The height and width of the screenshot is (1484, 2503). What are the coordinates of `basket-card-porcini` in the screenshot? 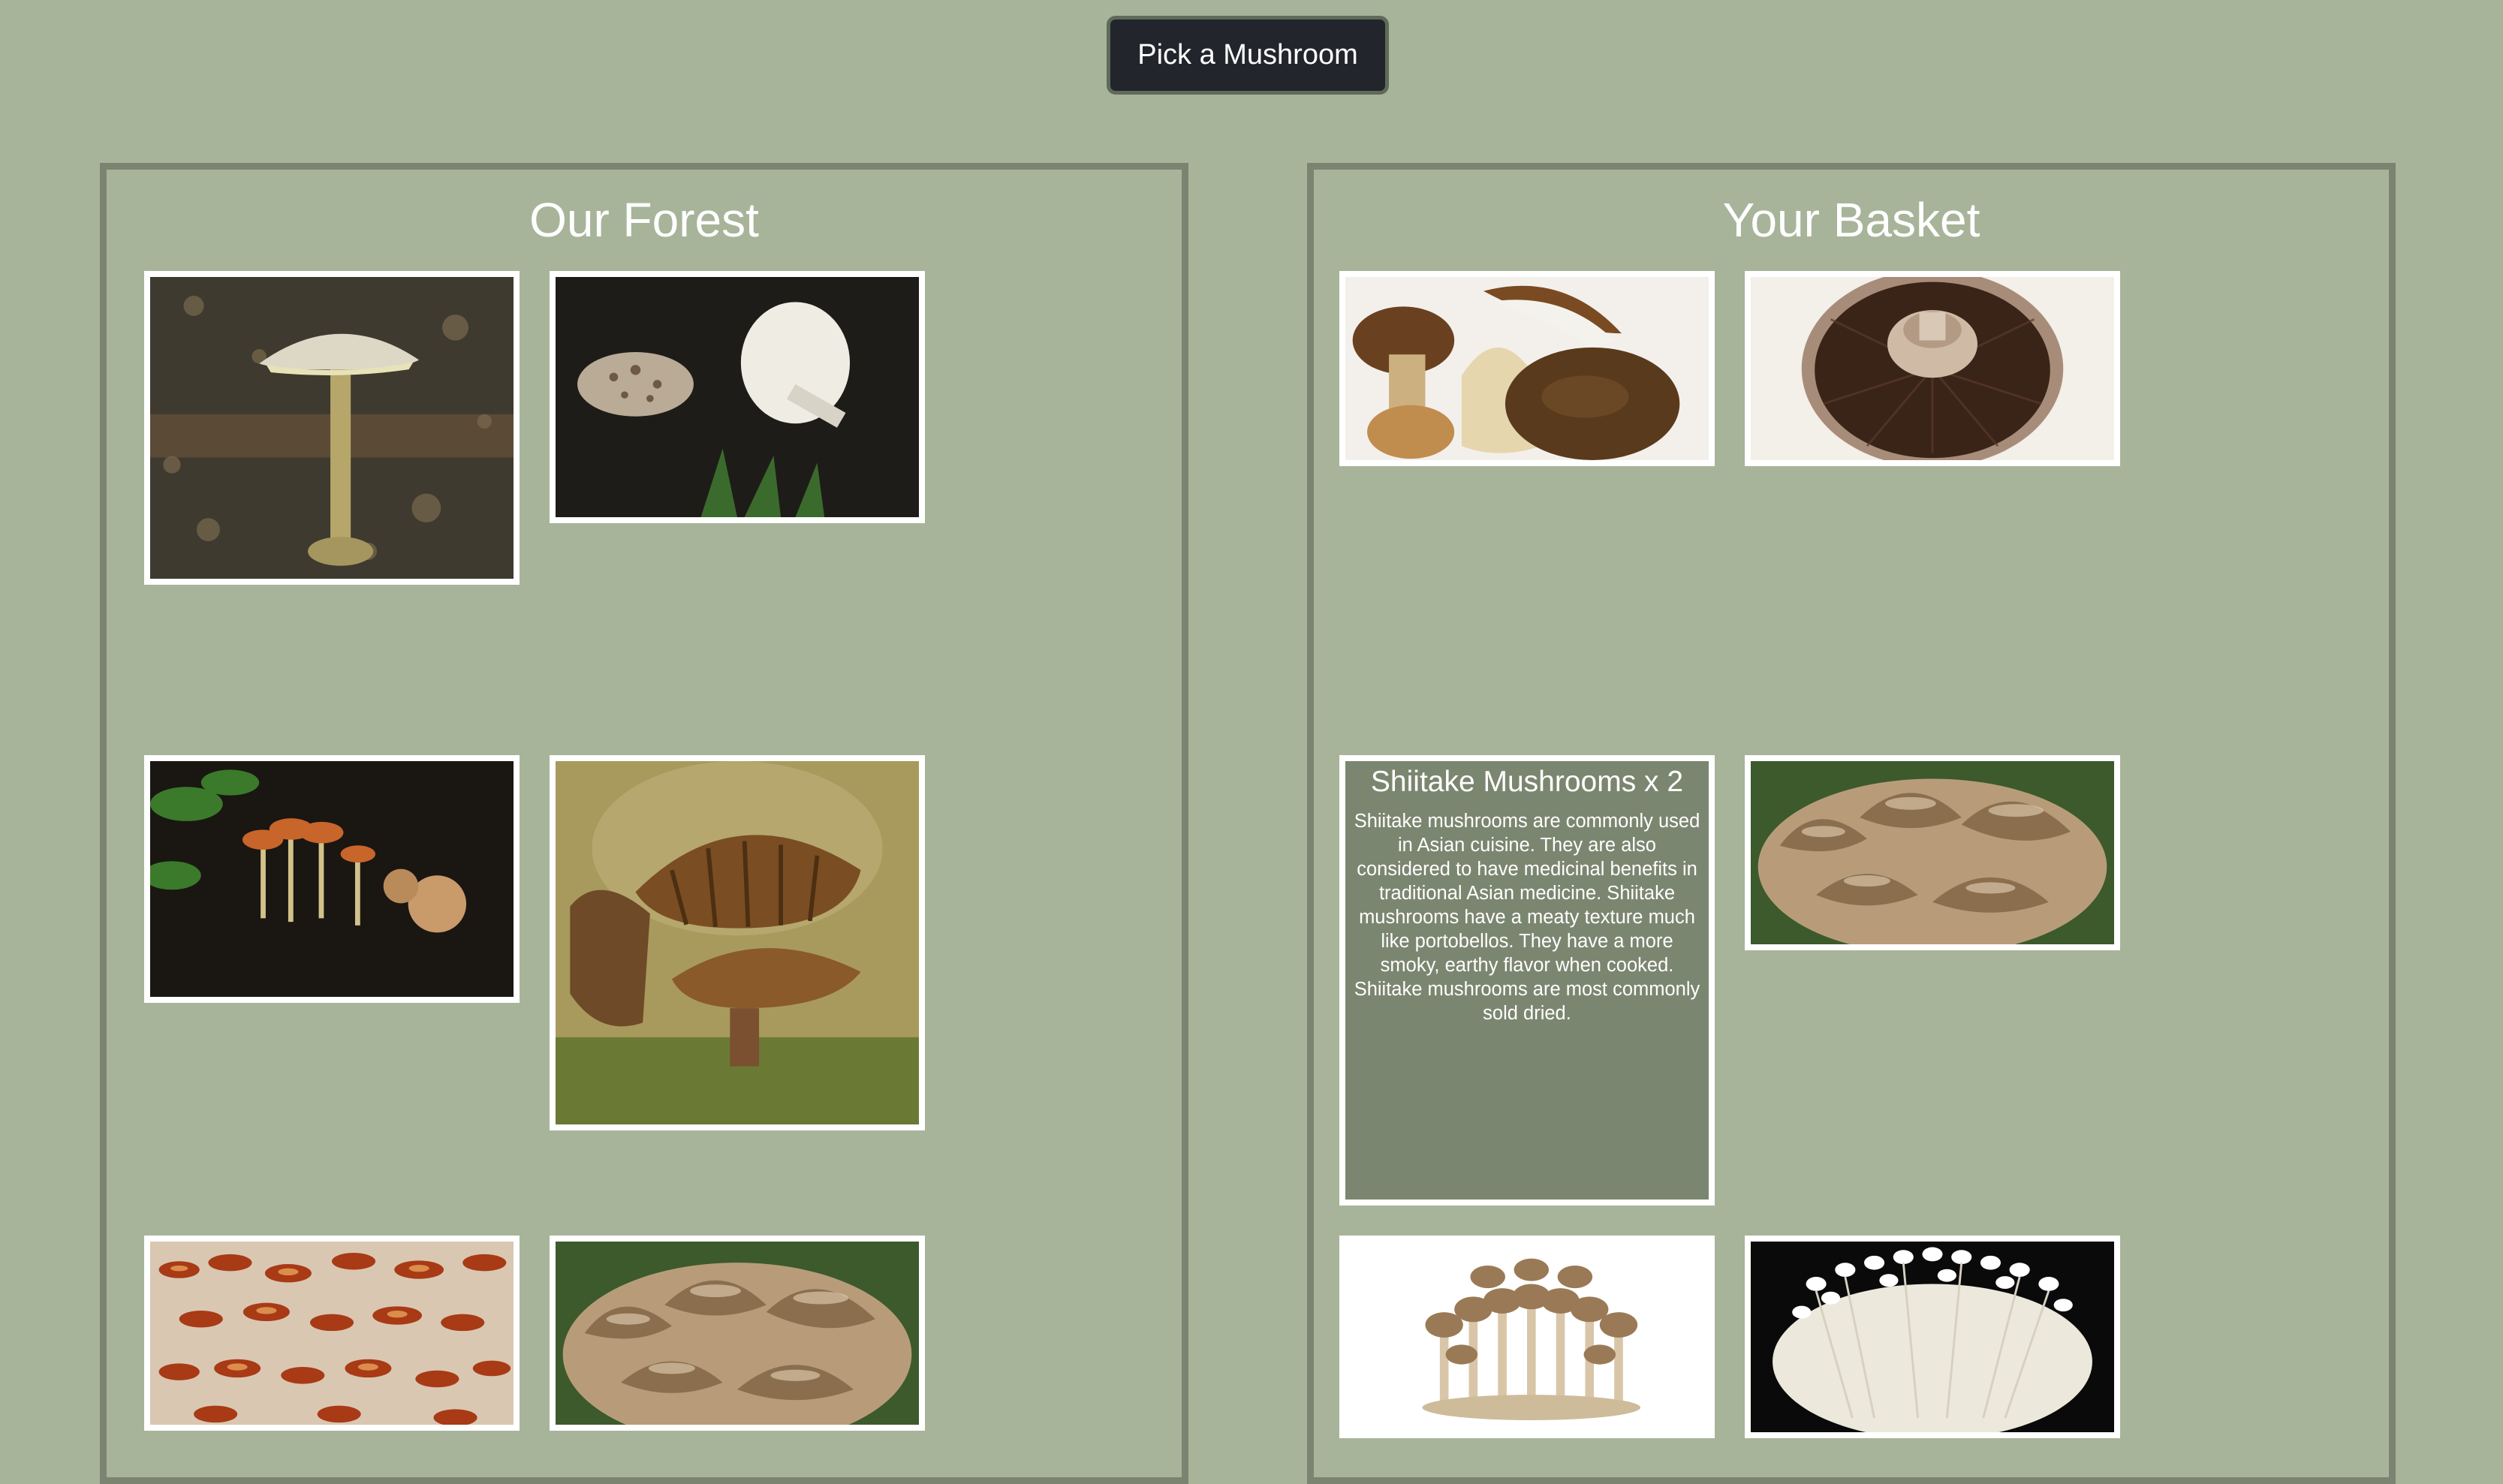 It's located at (1527, 368).